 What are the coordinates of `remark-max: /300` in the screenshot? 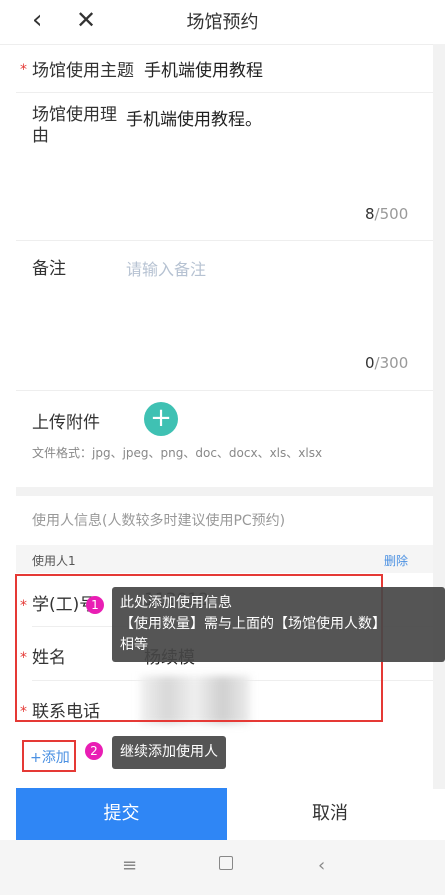 It's located at (391, 363).